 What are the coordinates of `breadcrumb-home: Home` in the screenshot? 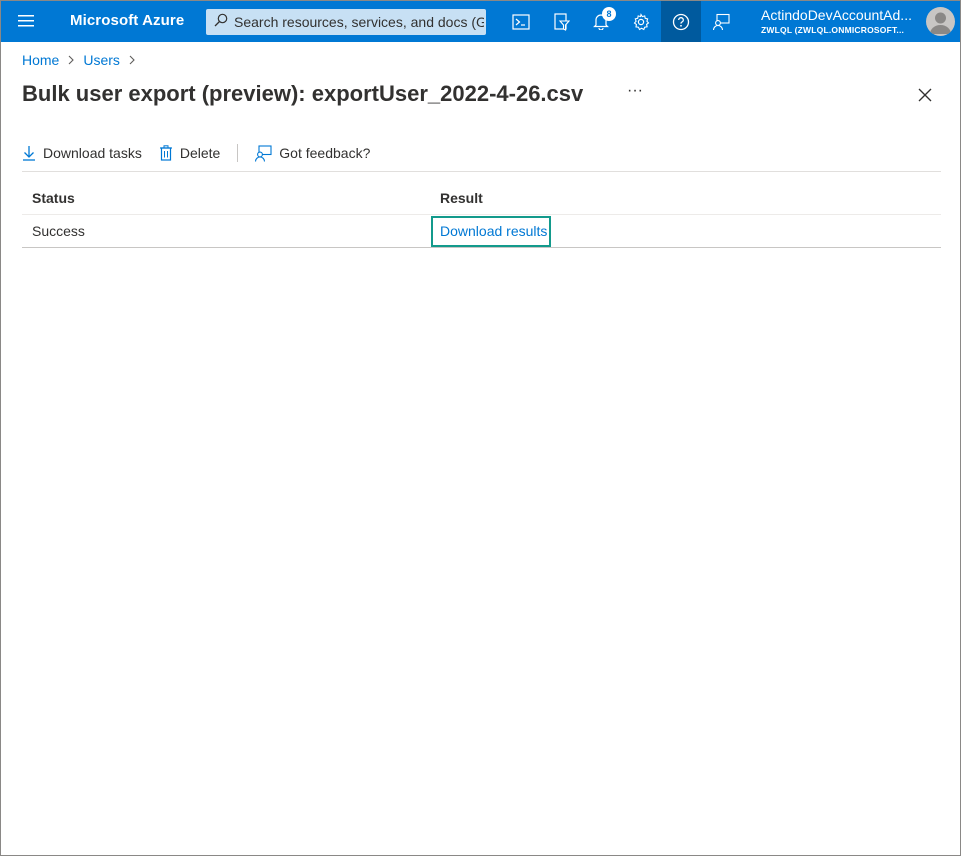 It's located at (40, 60).